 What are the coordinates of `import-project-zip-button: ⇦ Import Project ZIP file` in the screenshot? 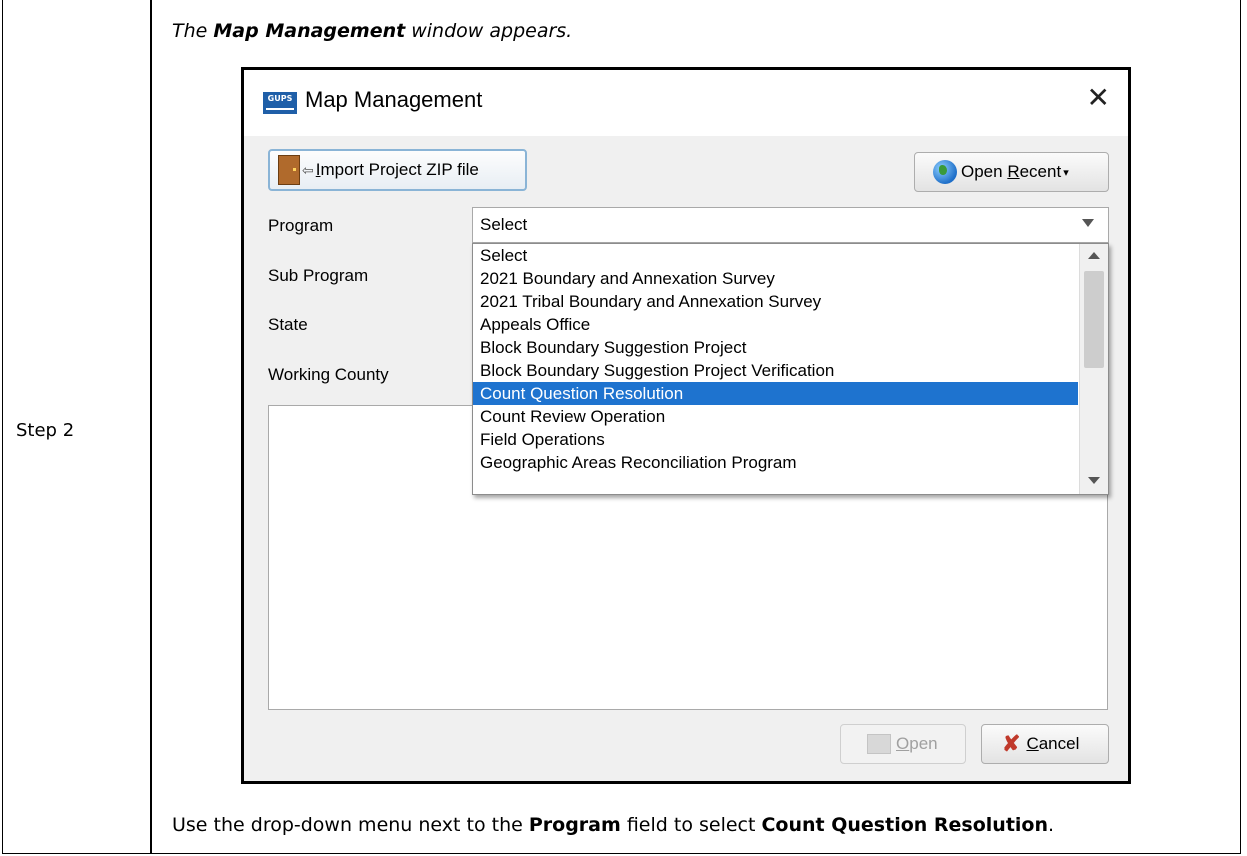 It's located at (397, 170).